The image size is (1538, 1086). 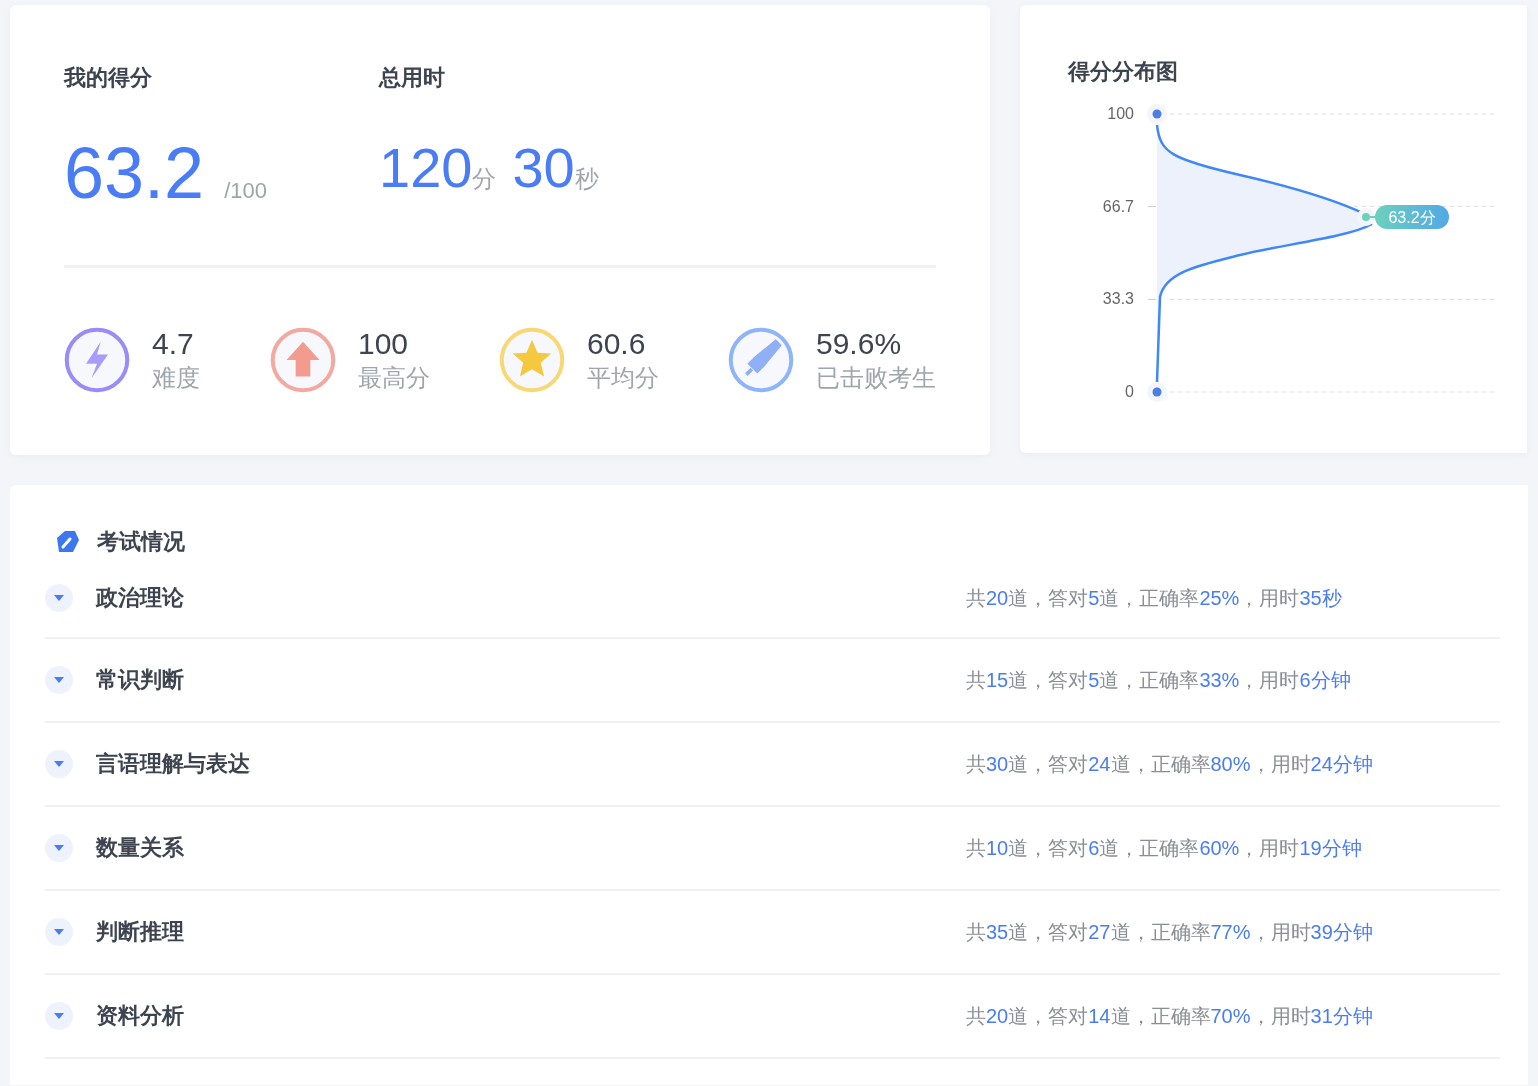 I want to click on stat-value: 60.6, so click(x=617, y=344).